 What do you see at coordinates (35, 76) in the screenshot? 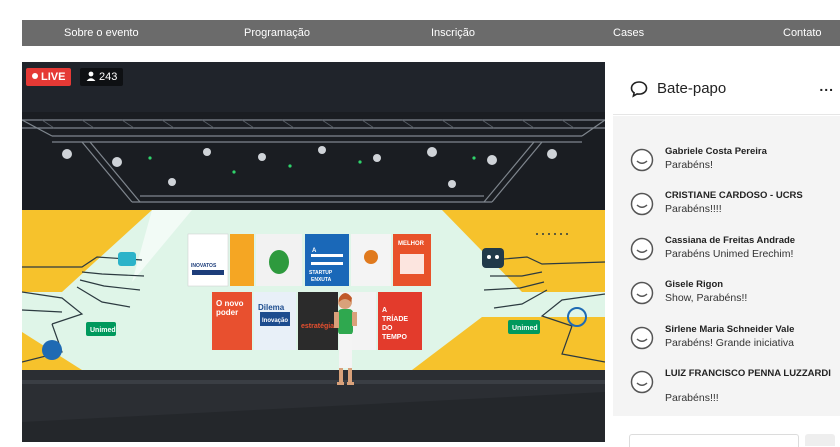
I see `live-dot-icon` at bounding box center [35, 76].